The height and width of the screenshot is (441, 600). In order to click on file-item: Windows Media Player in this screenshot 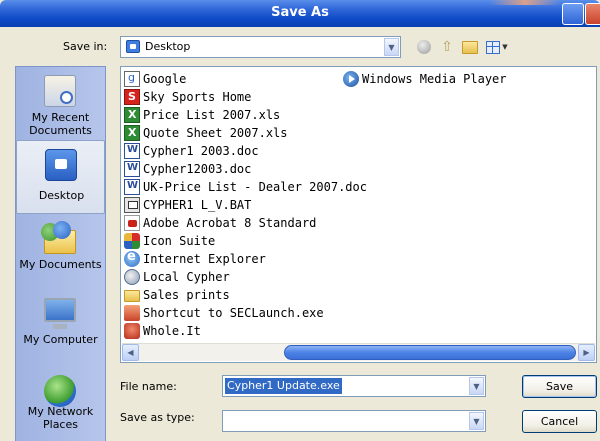, I will do `click(425, 79)`.